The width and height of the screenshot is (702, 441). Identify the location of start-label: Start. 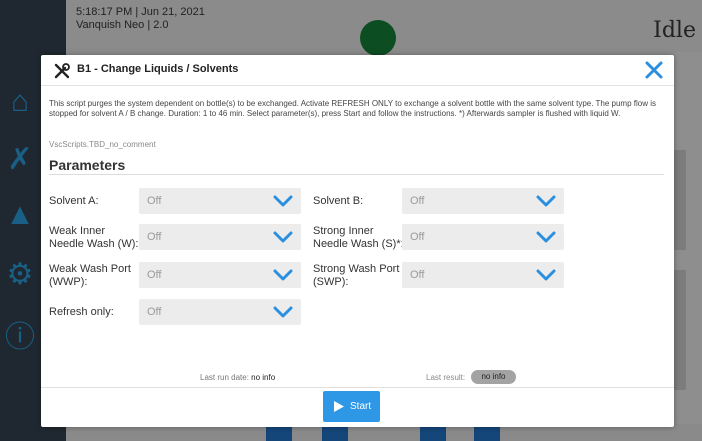
(361, 406).